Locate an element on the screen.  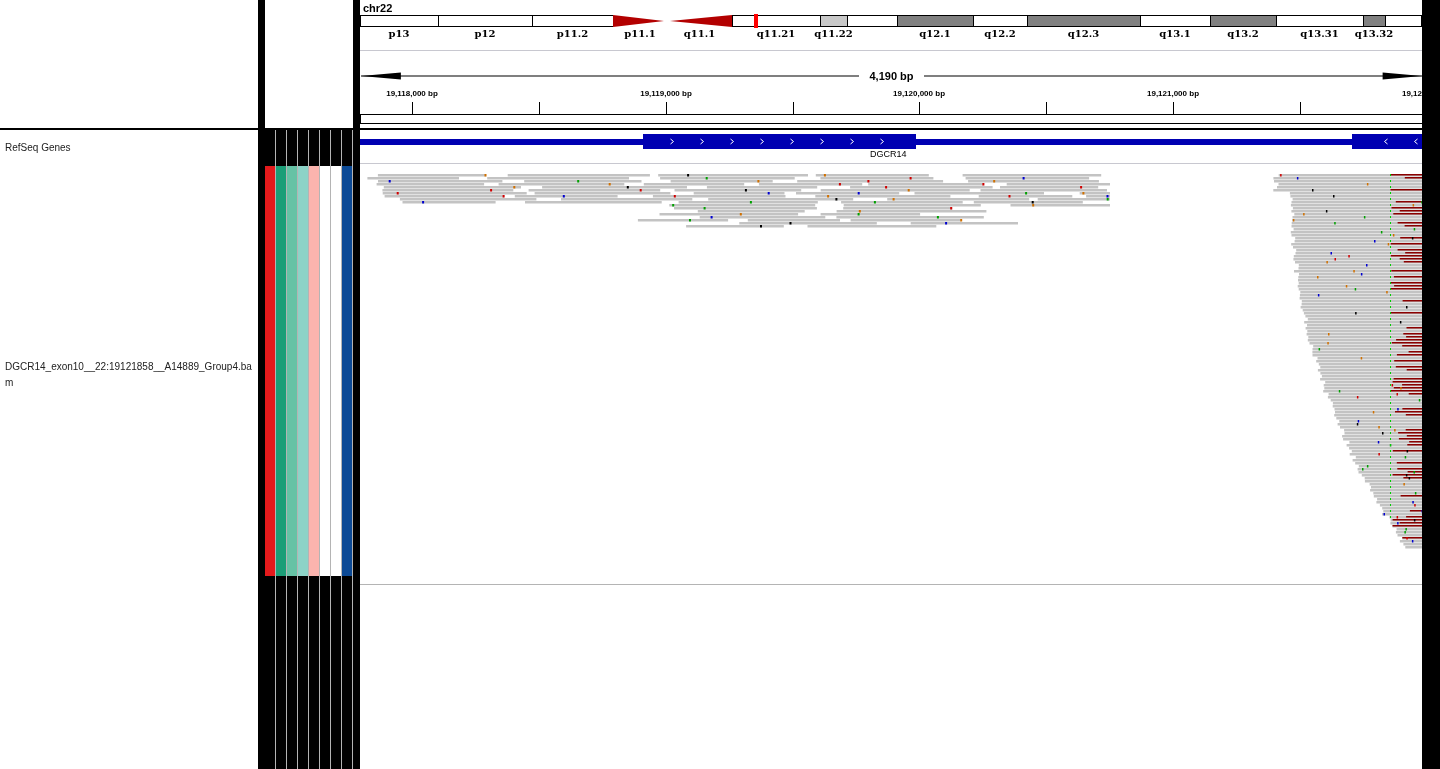
span-length: 4,190 bp is located at coordinates (891, 75).